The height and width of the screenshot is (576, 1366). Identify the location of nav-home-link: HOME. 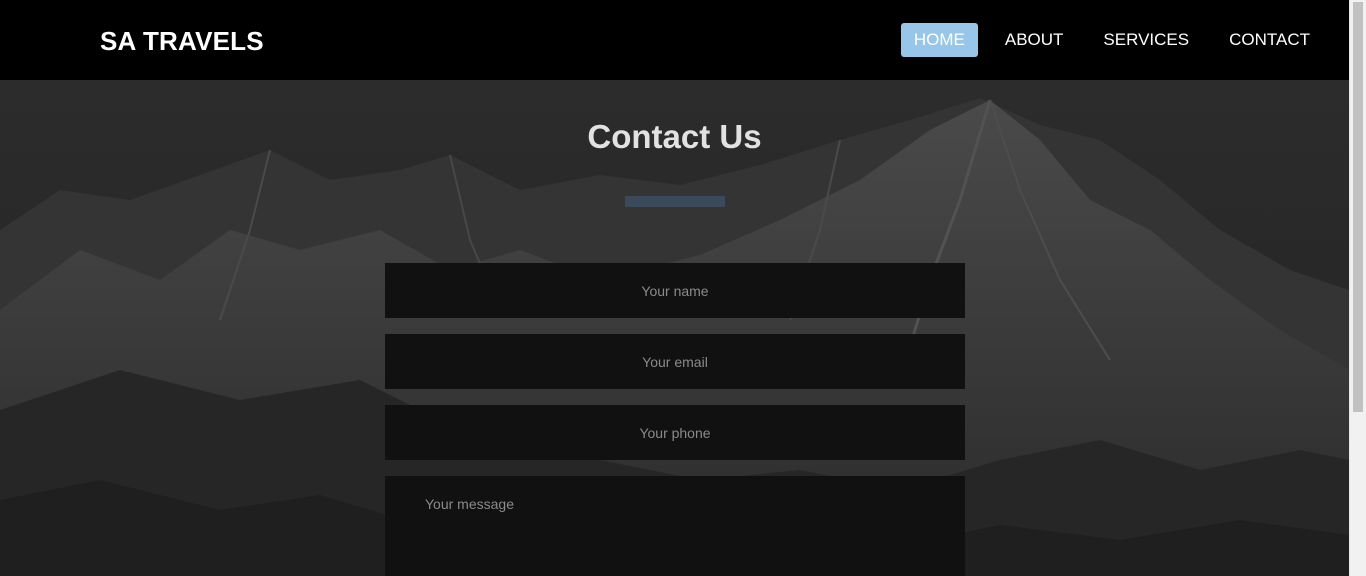
(939, 40).